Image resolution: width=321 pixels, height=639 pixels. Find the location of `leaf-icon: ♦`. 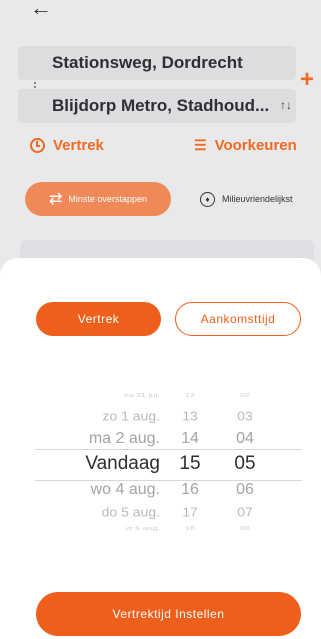

leaf-icon: ♦ is located at coordinates (207, 199).